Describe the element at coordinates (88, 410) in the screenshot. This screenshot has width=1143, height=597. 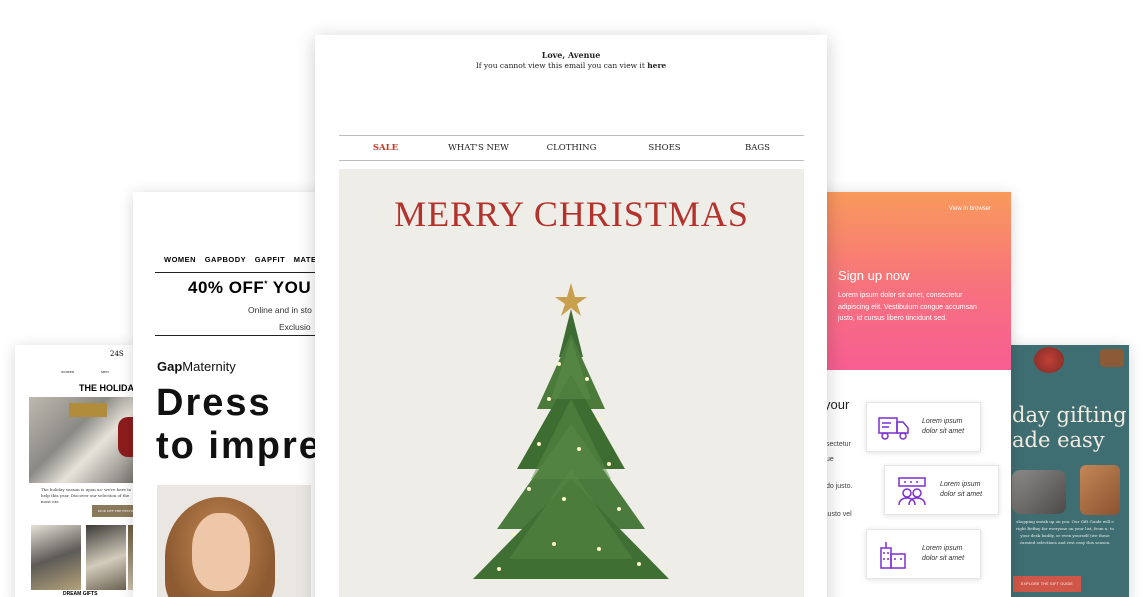
I see `hero-image-detail` at that location.